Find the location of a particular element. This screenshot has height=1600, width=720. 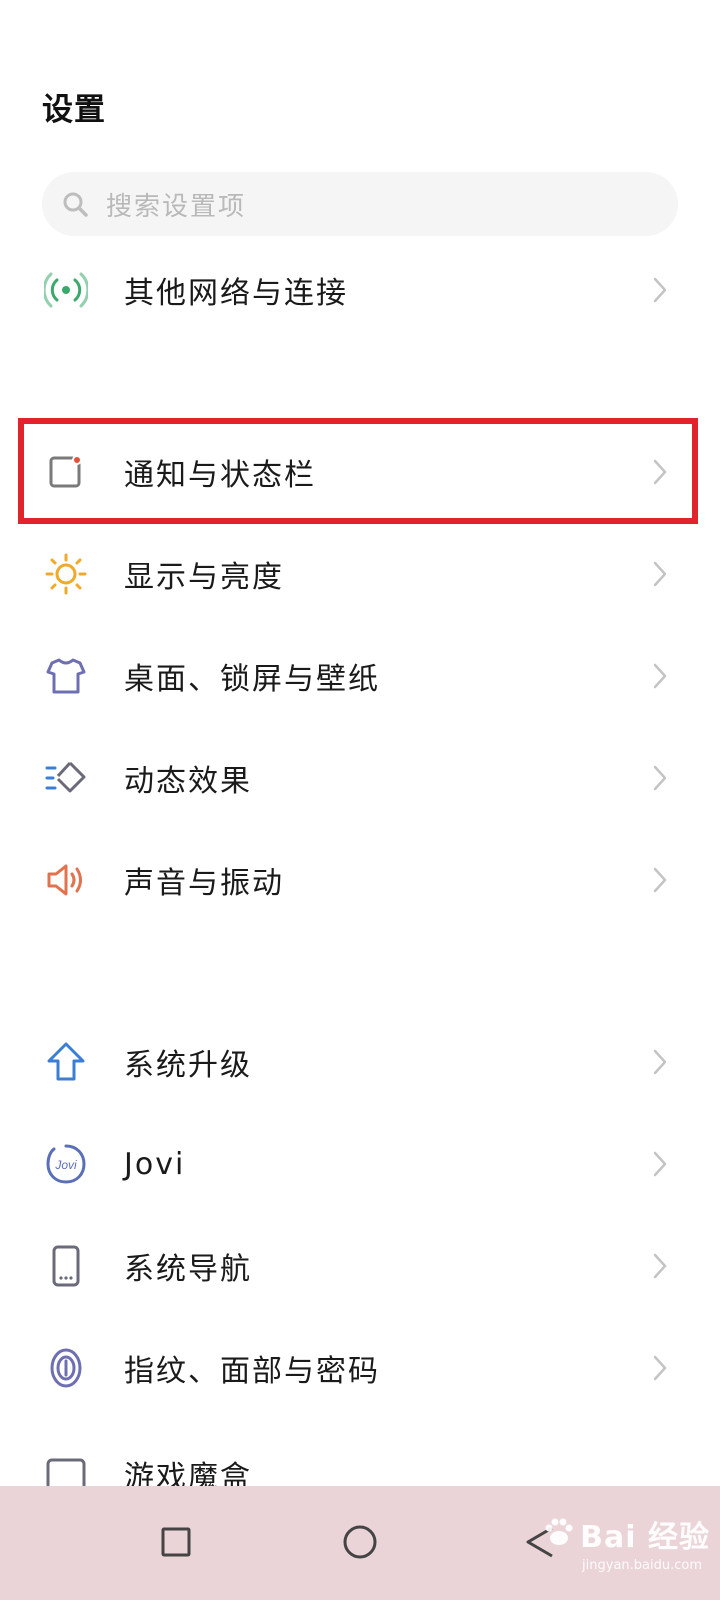

brightness-icon is located at coordinates (66, 574).